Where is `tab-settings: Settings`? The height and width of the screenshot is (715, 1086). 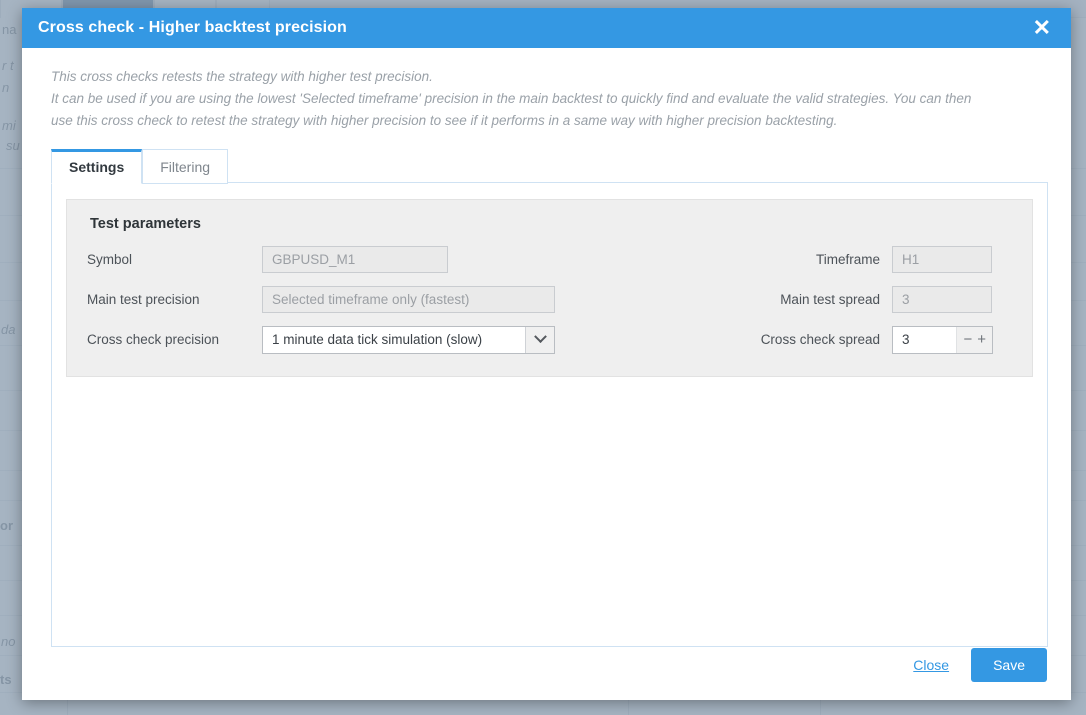
tab-settings: Settings is located at coordinates (97, 166).